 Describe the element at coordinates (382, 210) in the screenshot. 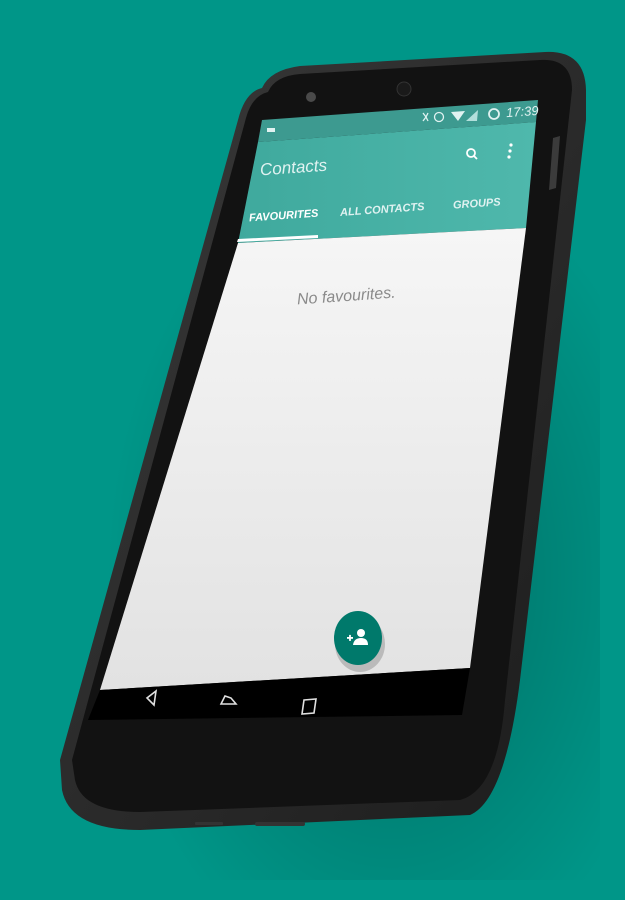

I see `tab-all-contacts: ALL CONTACTS` at that location.